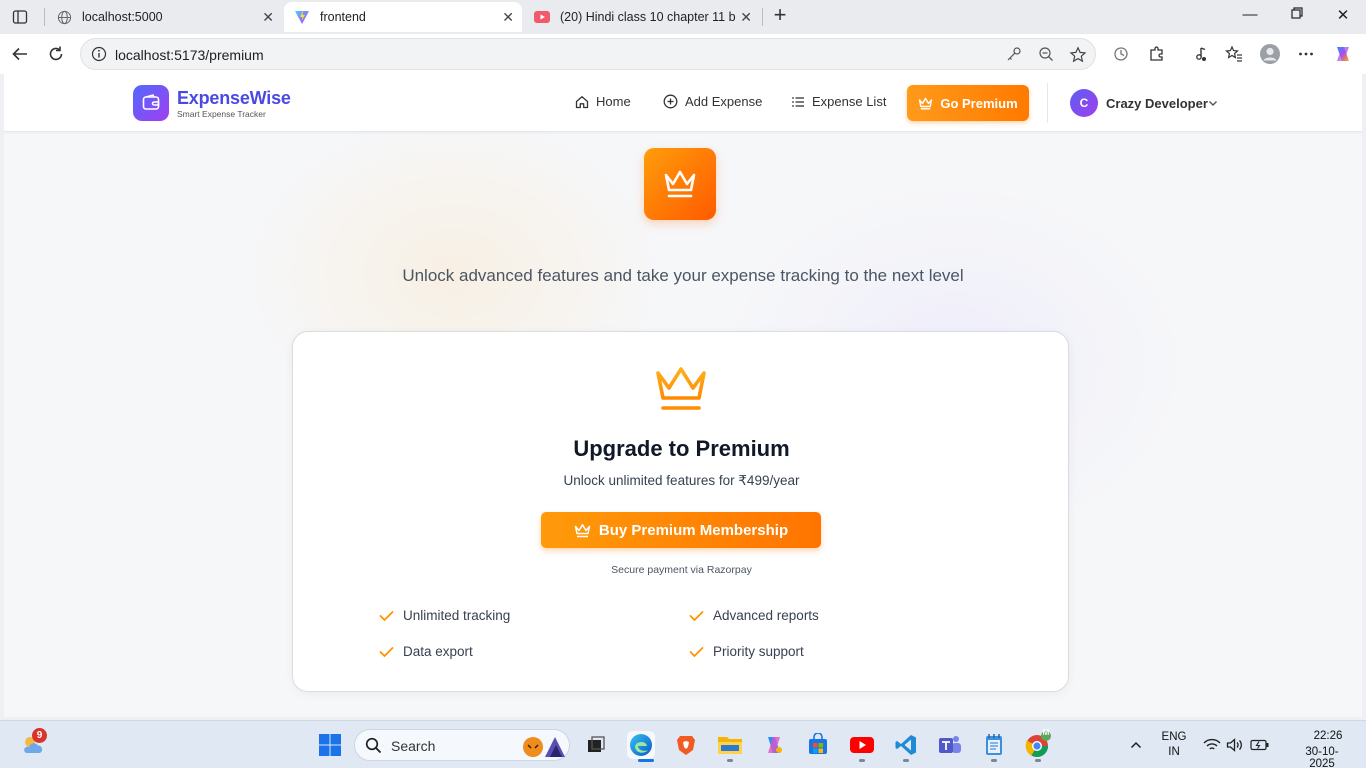 The width and height of the screenshot is (1366, 768). What do you see at coordinates (1078, 57) in the screenshot?
I see `favorite-star-icon` at bounding box center [1078, 57].